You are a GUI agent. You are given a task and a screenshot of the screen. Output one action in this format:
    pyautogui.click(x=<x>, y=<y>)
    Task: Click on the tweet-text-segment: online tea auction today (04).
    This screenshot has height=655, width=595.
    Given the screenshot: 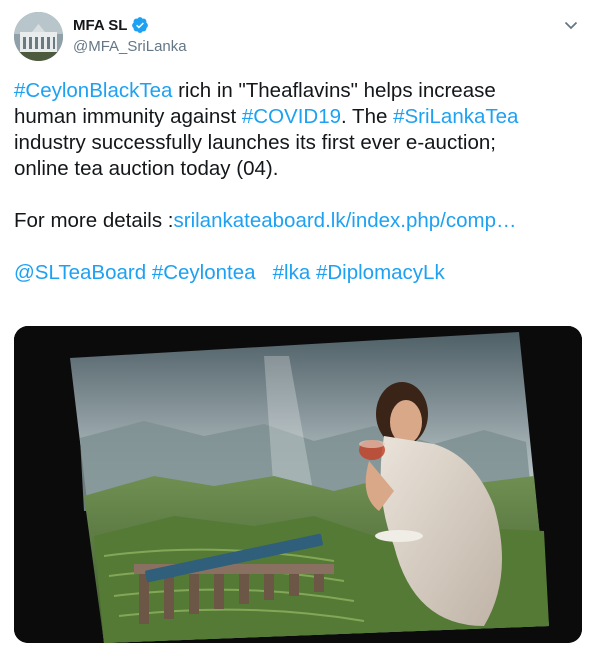 What is the action you would take?
    pyautogui.click(x=146, y=168)
    